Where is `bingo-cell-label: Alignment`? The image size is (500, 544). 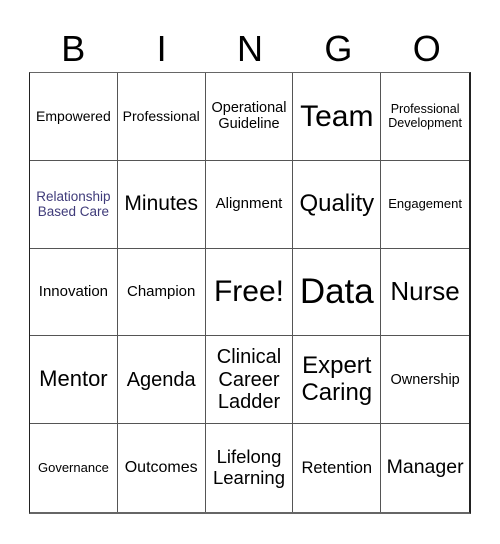
bingo-cell-label: Alignment is located at coordinates (249, 203).